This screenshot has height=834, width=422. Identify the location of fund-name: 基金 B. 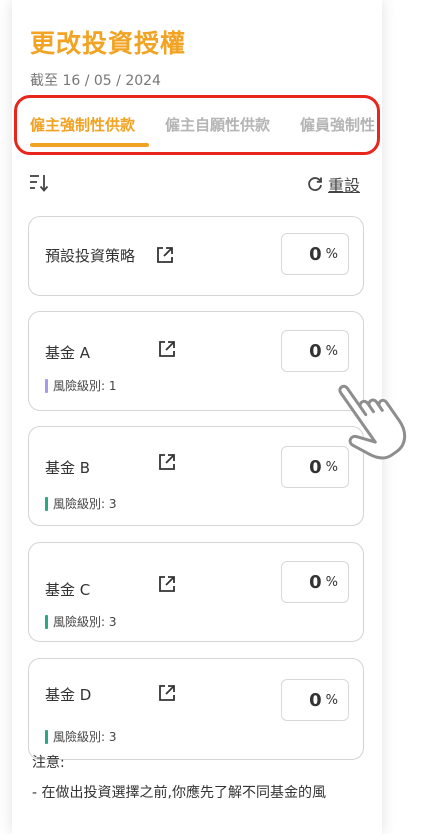
(68, 468).